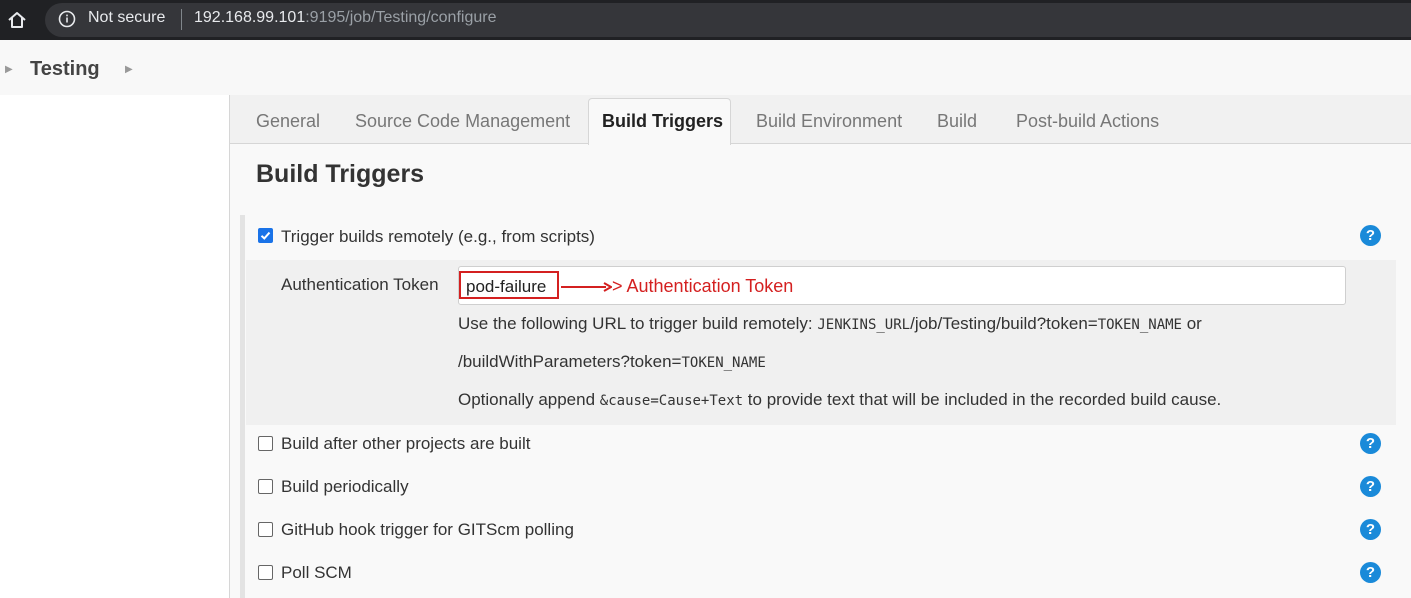  Describe the element at coordinates (570, 361) in the screenshot. I see `desc-text: /buildWithParameters?token=` at that location.